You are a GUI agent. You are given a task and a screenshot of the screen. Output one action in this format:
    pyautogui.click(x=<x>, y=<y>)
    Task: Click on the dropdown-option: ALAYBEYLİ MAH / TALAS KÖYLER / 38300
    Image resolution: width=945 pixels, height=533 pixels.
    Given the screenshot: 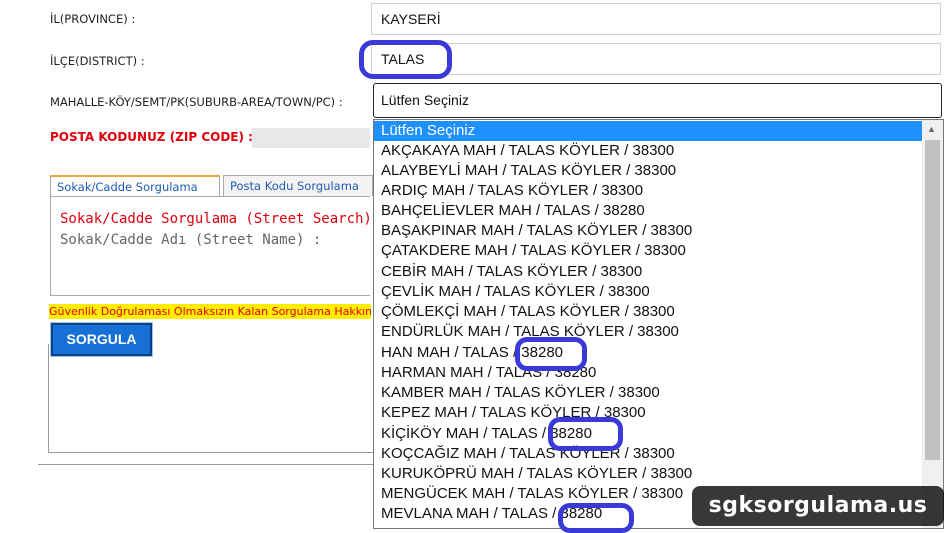 What is the action you would take?
    pyautogui.click(x=648, y=171)
    